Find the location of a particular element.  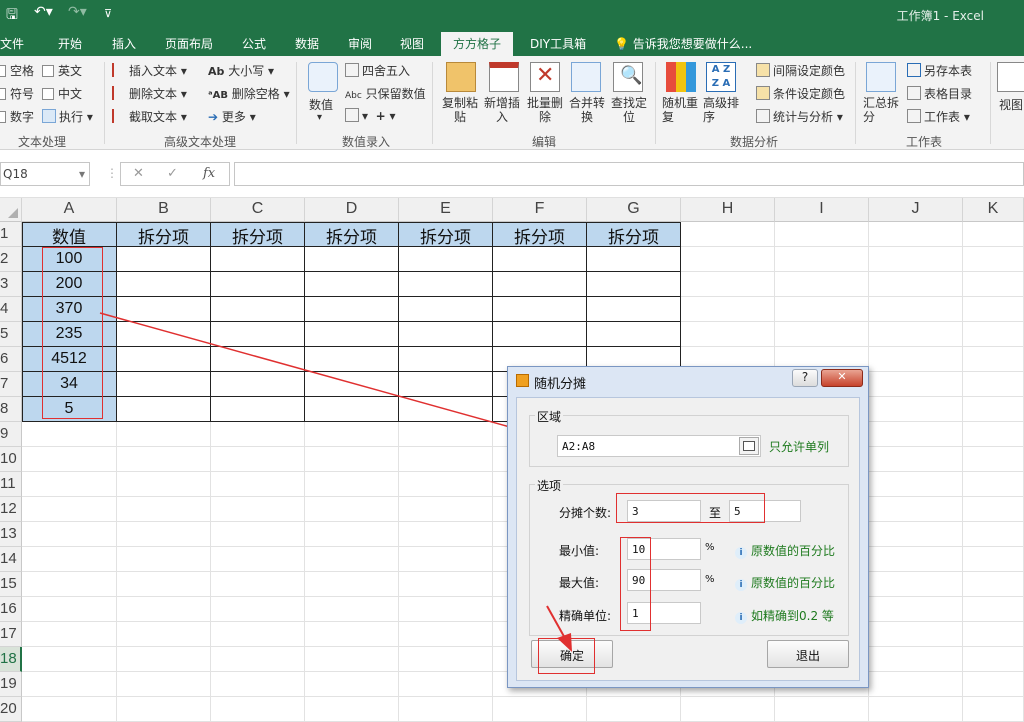

arrow-head-ok is located at coordinates (564, 642).